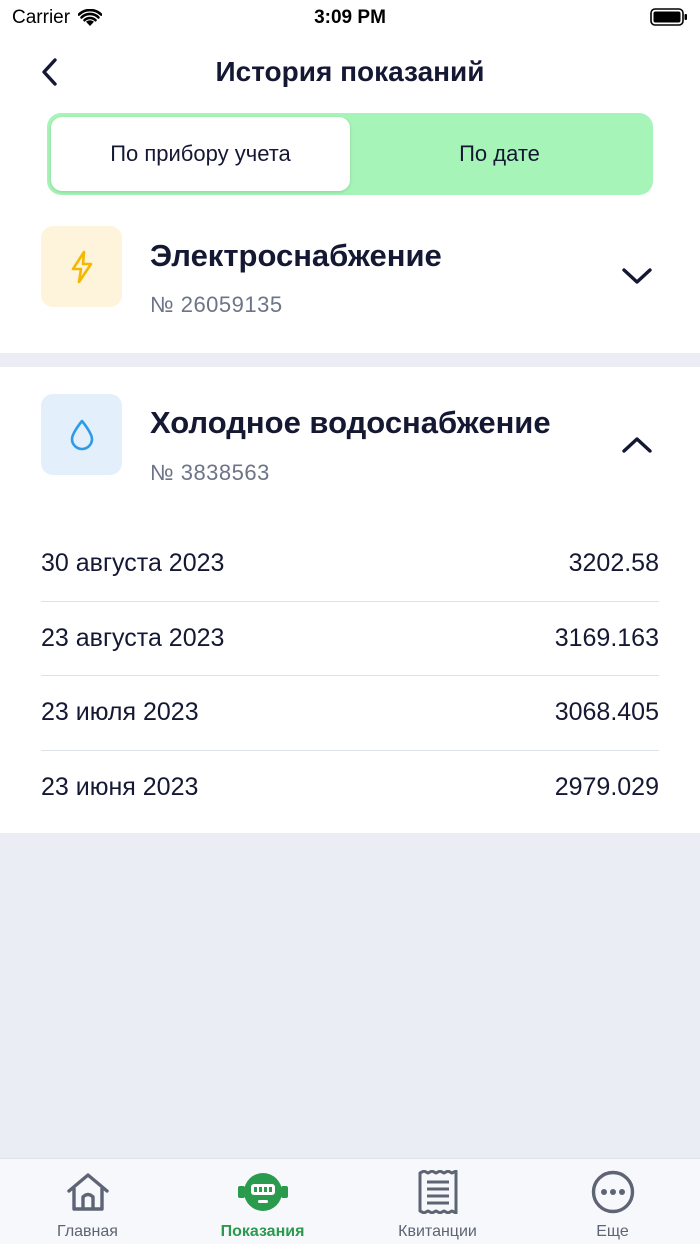 This screenshot has width=700, height=1244. I want to click on tab-label: Показания, so click(262, 1231).